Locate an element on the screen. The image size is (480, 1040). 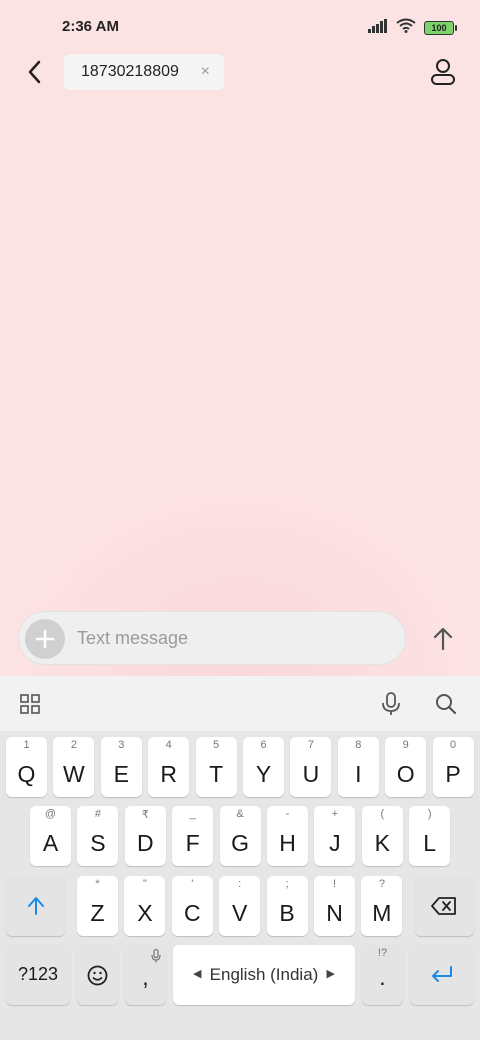
key-t: 5T is located at coordinates (216, 767).